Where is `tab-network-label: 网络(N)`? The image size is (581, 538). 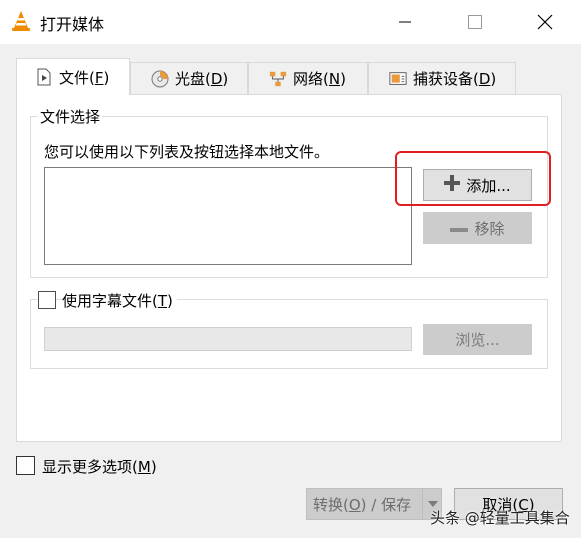
tab-network-label: 网络(N) is located at coordinates (319, 79).